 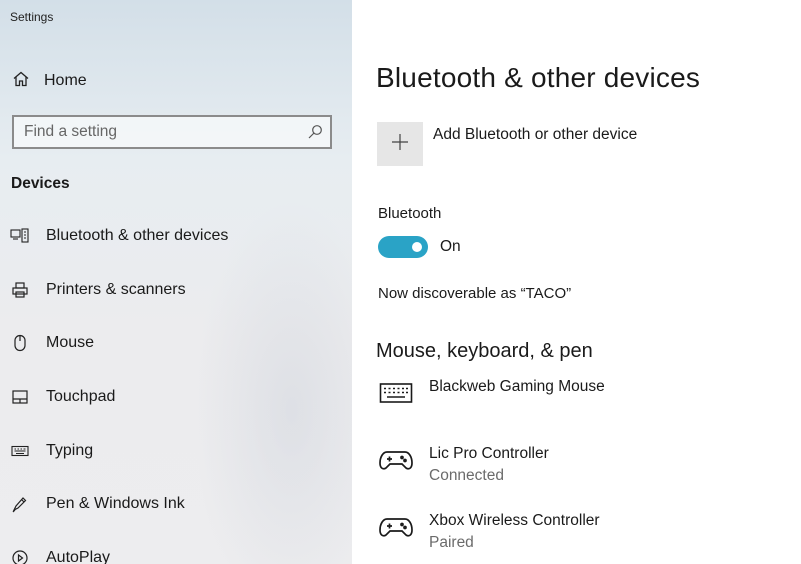 What do you see at coordinates (78, 556) in the screenshot?
I see `sidebar-item-label: AutoPlay` at bounding box center [78, 556].